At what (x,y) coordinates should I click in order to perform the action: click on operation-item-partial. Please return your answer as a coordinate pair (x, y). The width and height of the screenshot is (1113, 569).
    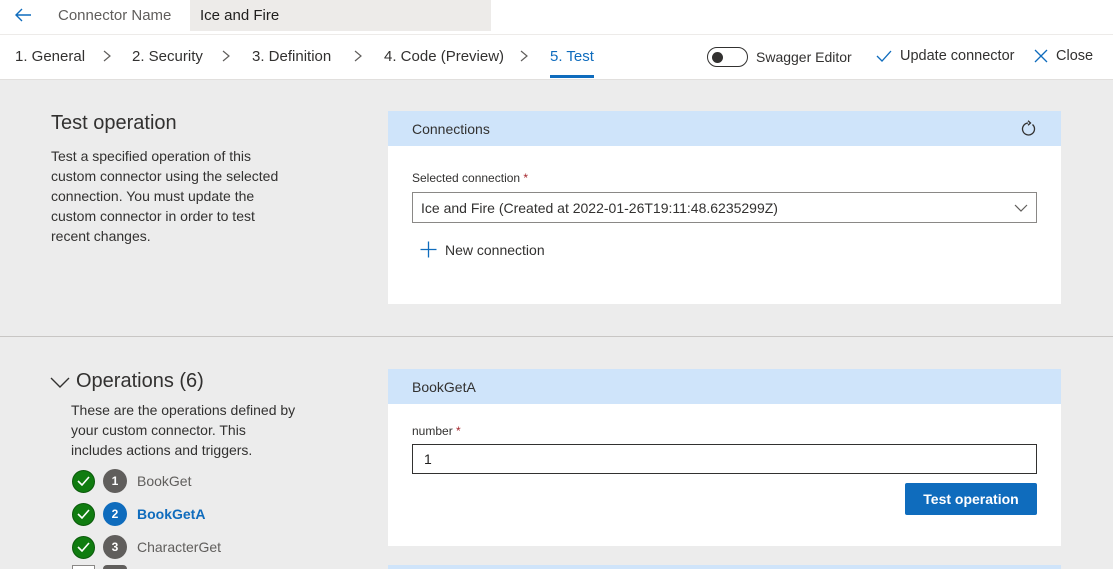
    Looking at the image, I should click on (83, 567).